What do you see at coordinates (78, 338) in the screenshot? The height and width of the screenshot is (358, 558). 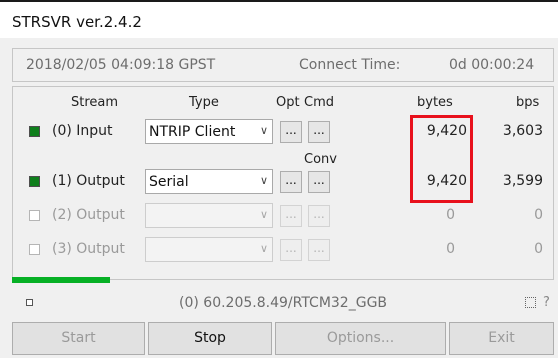 I see `start-button: Start` at bounding box center [78, 338].